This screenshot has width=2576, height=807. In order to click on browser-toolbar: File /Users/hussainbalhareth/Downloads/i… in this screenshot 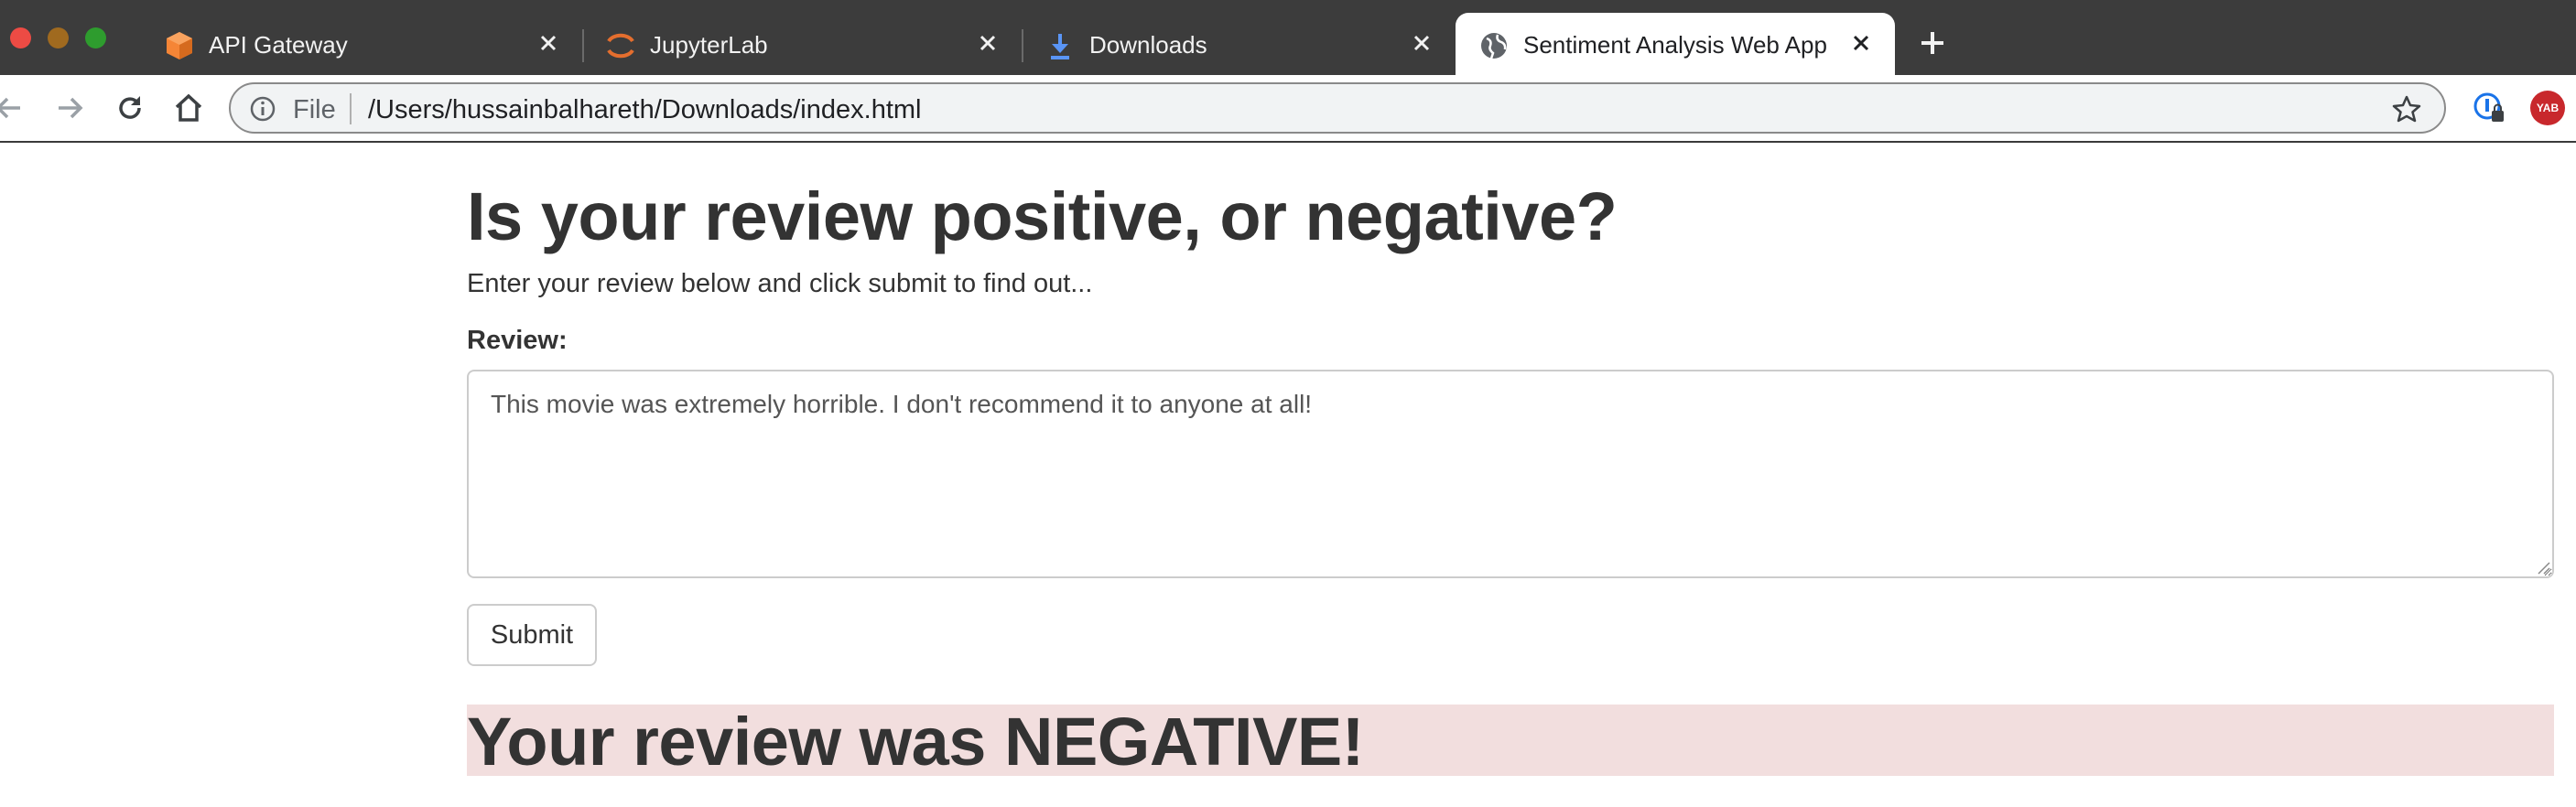, I will do `click(1288, 109)`.